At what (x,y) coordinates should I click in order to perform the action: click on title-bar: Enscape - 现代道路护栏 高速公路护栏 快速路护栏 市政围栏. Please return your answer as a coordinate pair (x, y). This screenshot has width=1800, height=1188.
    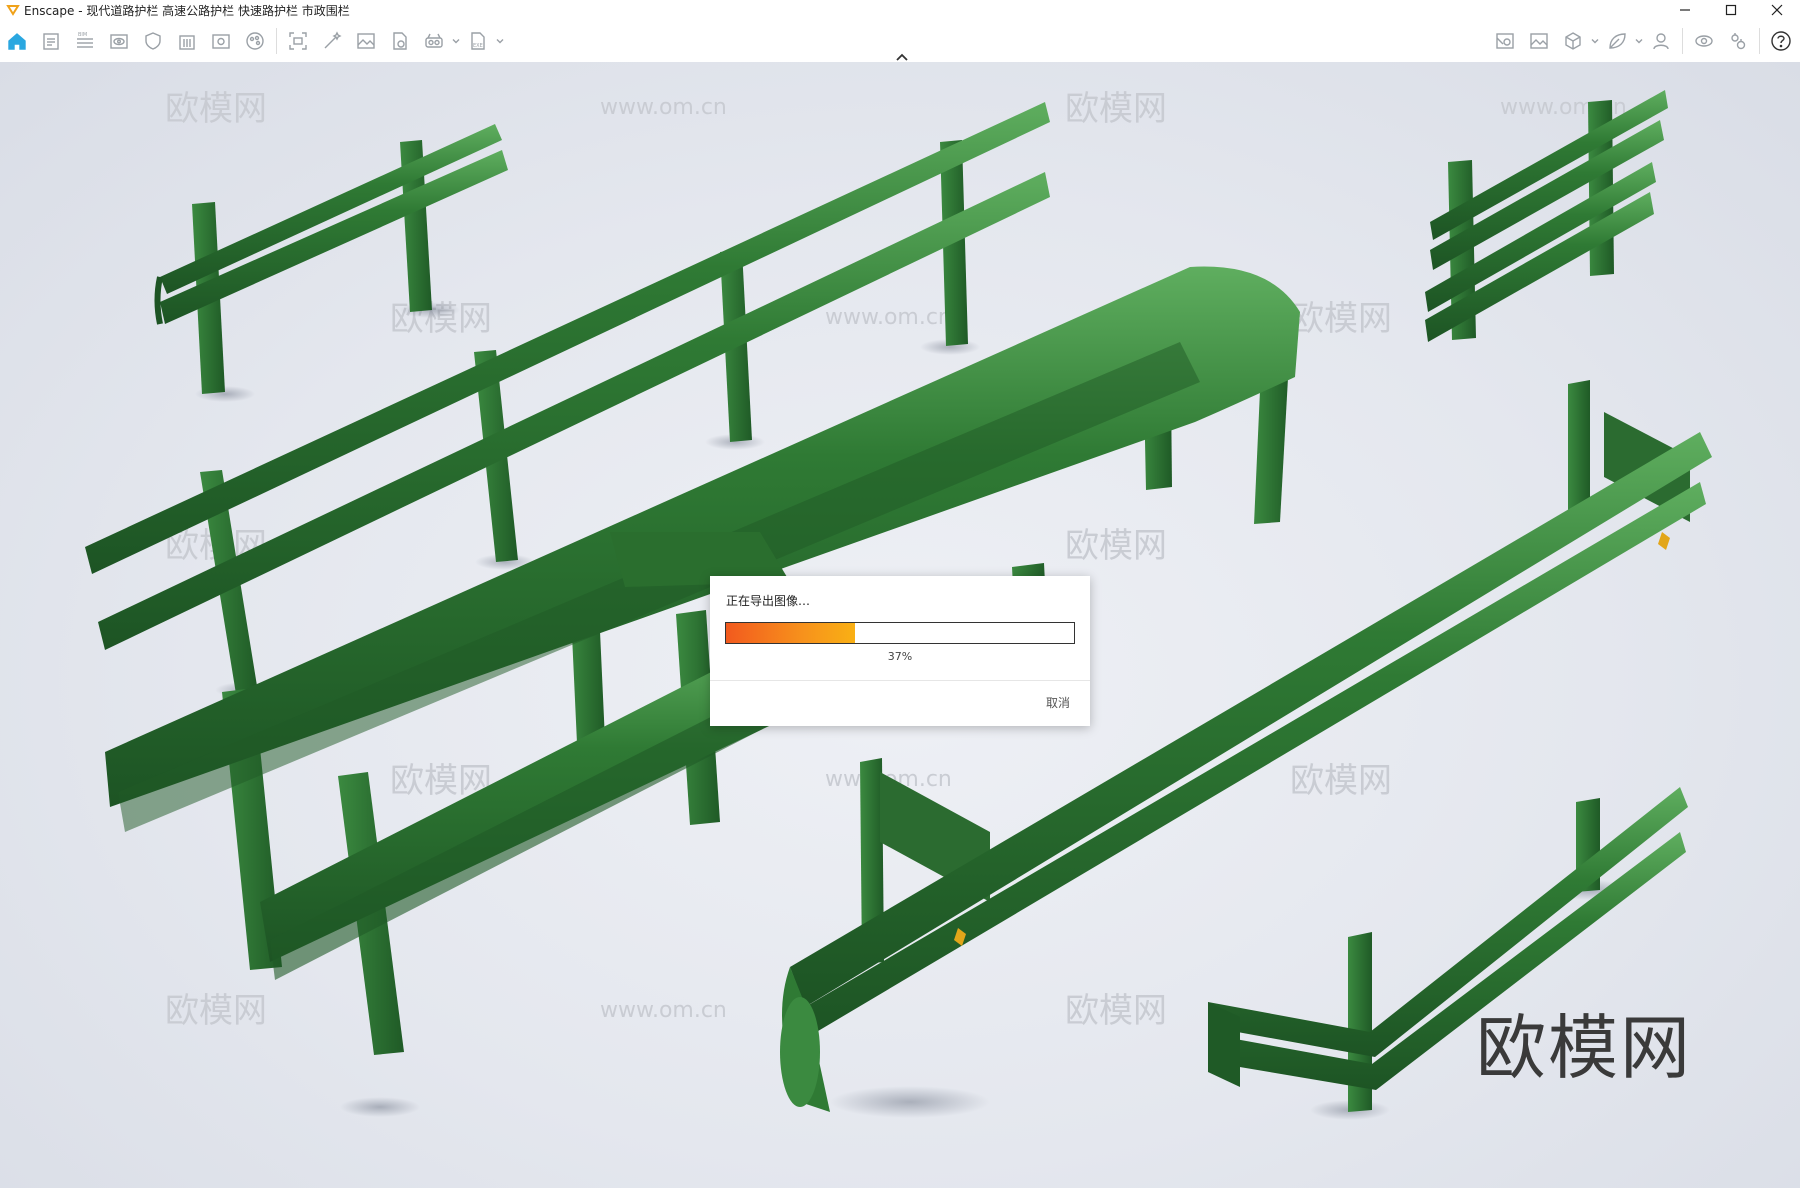
    Looking at the image, I should click on (900, 10).